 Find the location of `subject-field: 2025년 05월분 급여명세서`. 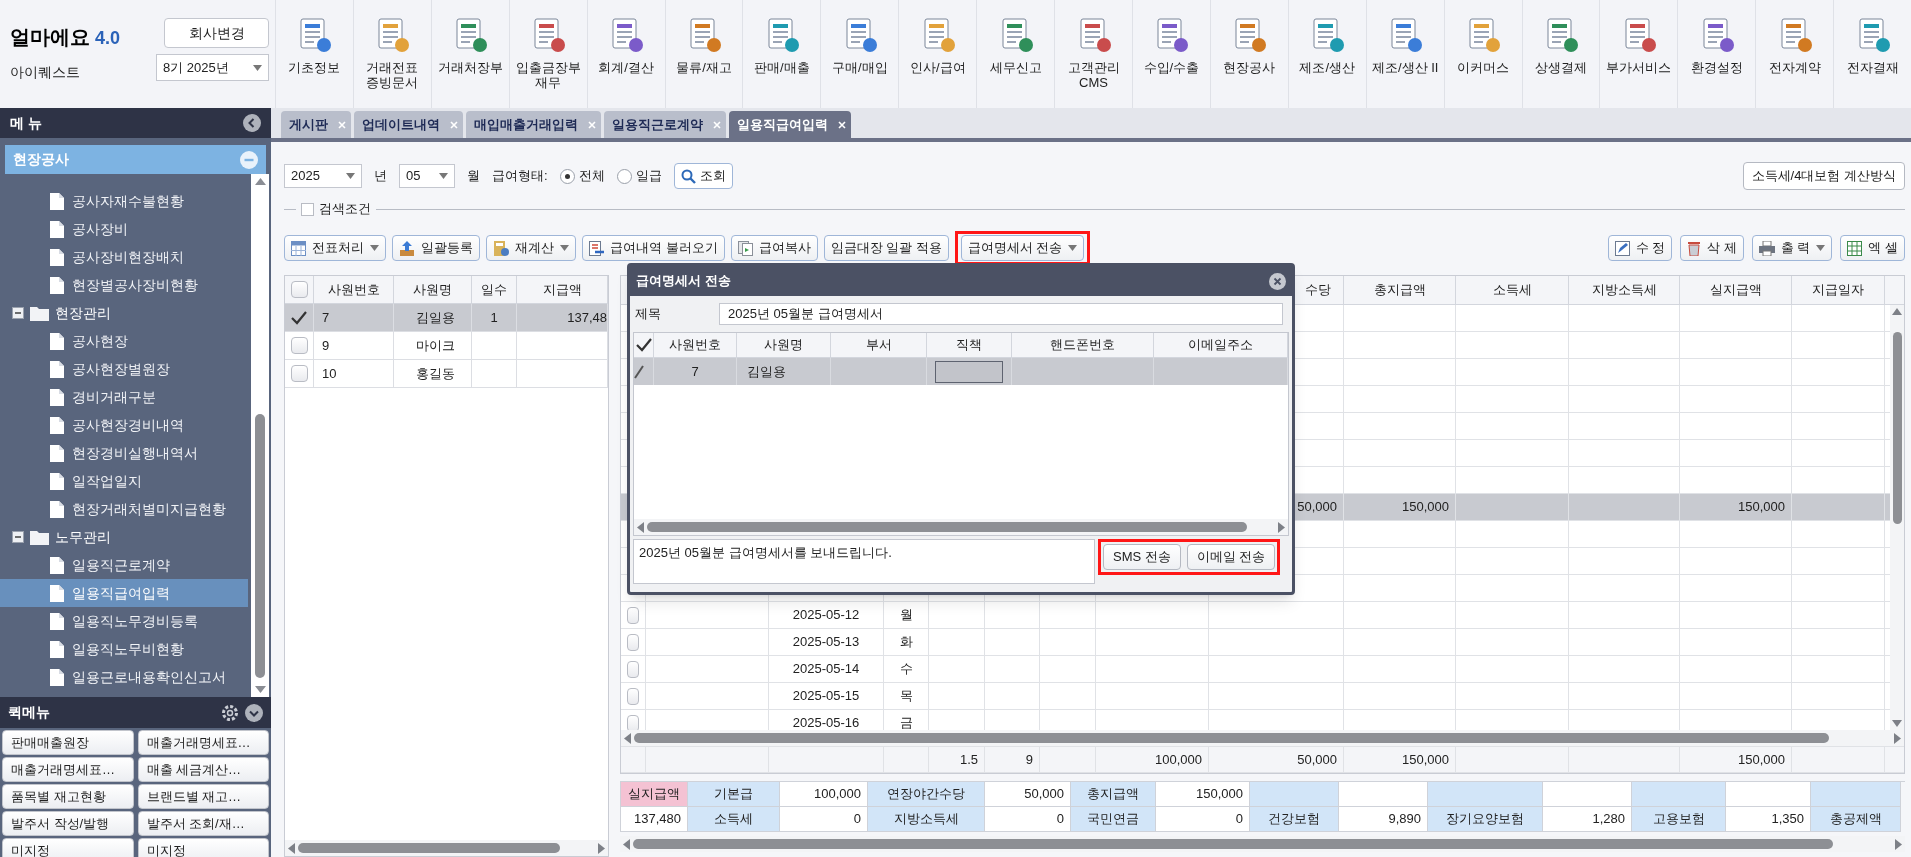

subject-field: 2025년 05월분 급여명세서 is located at coordinates (1001, 314).